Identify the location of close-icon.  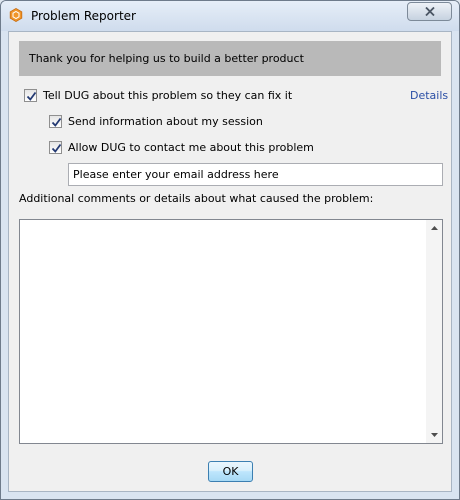
(430, 11).